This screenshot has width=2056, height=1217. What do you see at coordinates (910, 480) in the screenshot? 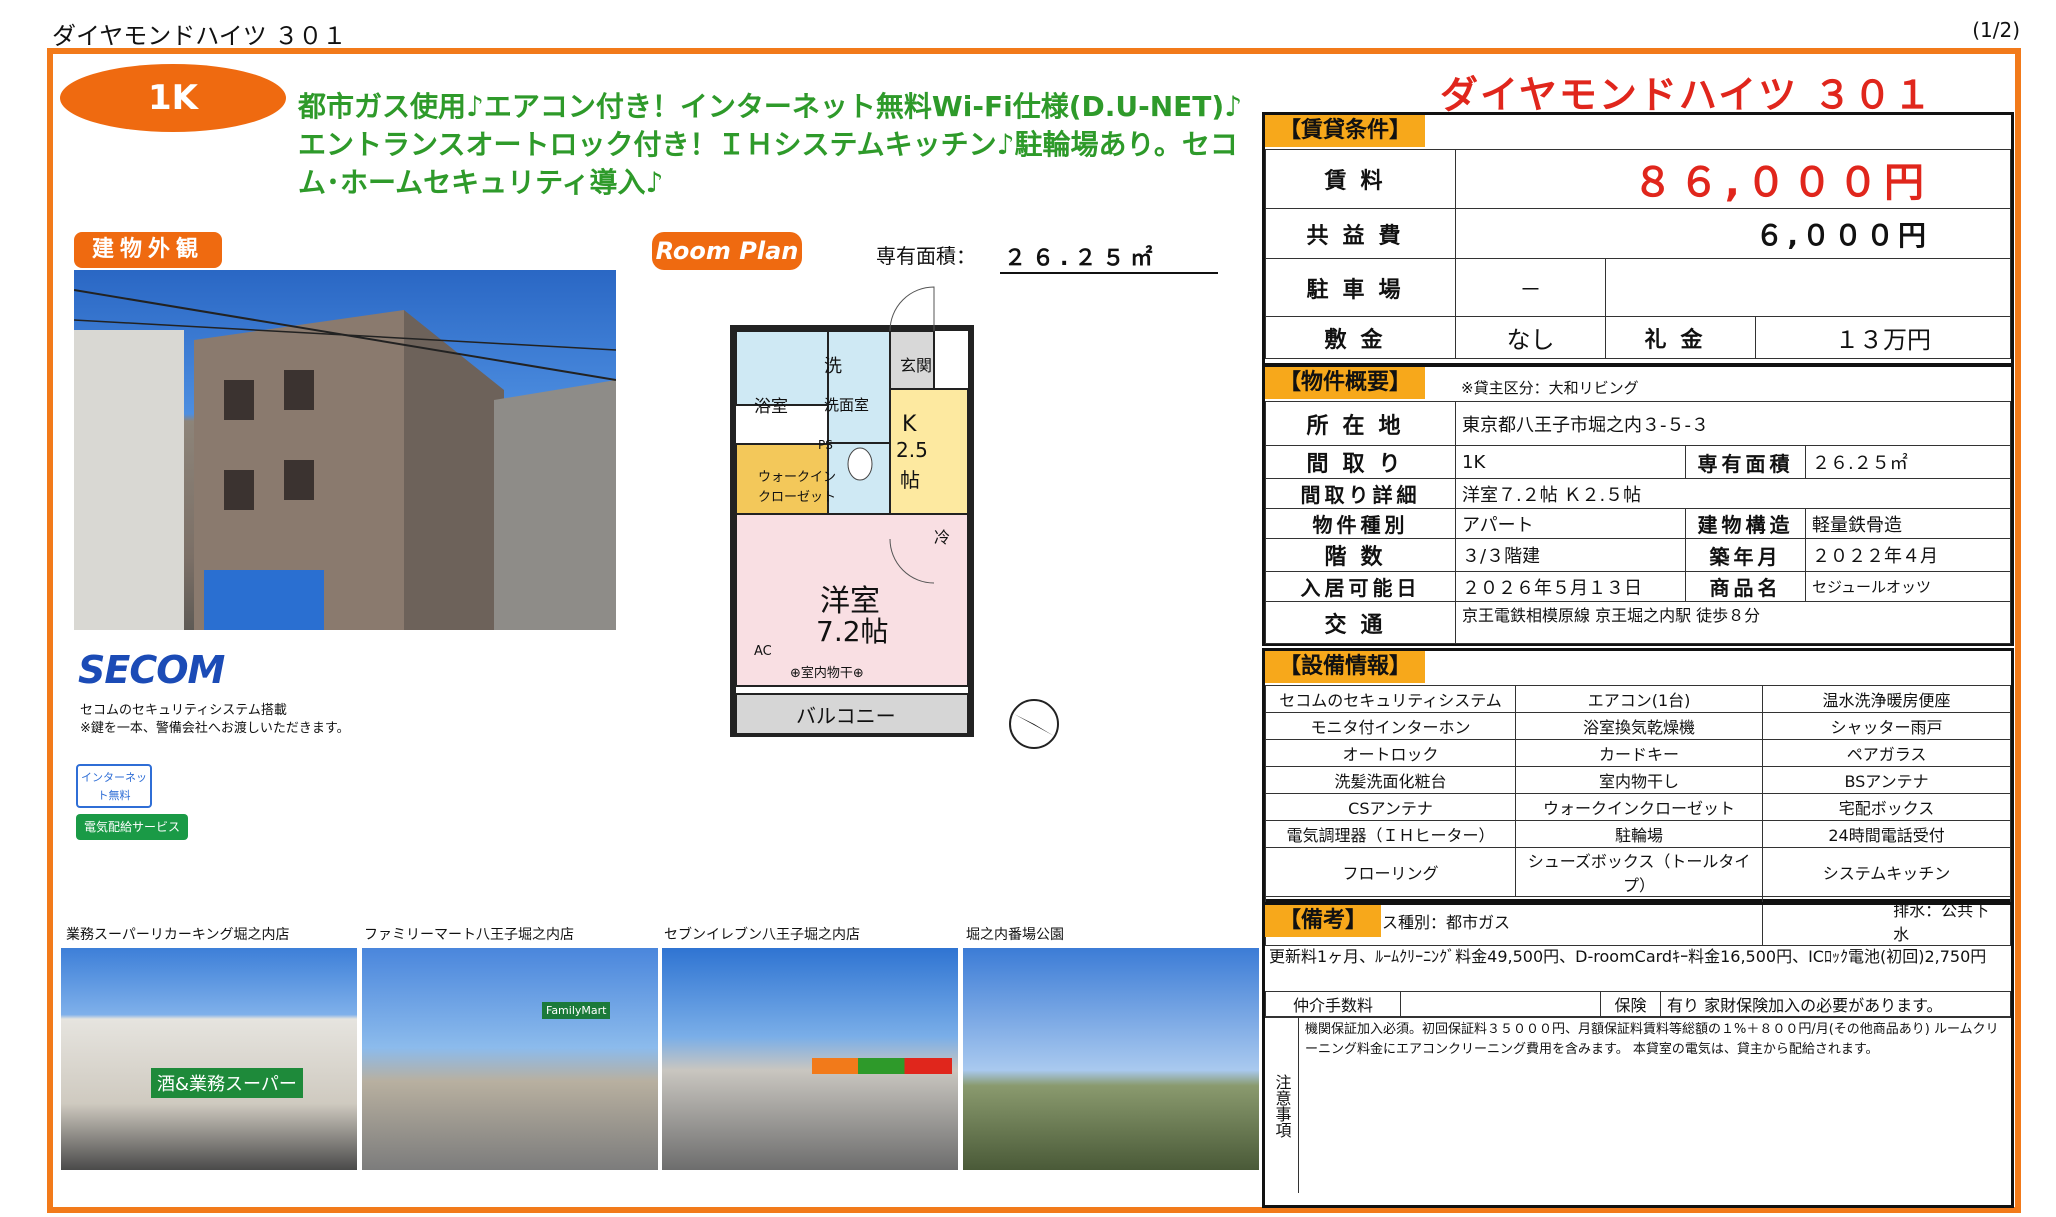
I see `plan-kitchen-unit: 帖` at bounding box center [910, 480].